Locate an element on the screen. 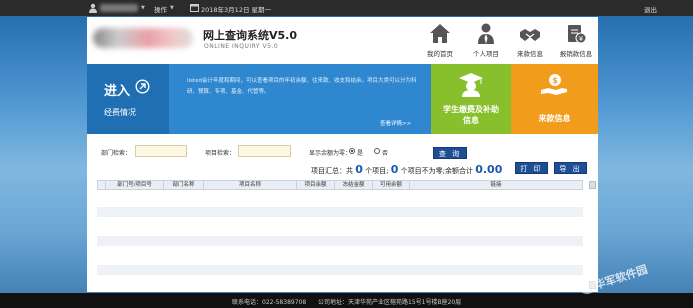 This screenshot has width=693, height=308. top-bar: ▼ 操作 ▼ 2018年3月12日 星期一 退出 is located at coordinates (346, 8).